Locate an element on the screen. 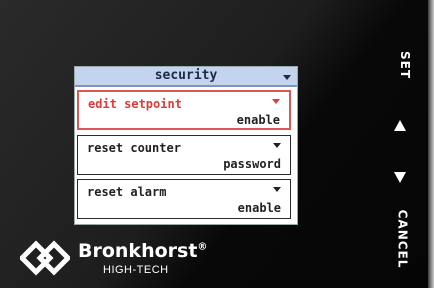 The image size is (434, 288). brand-name: Bronkhorst® is located at coordinates (142, 251).